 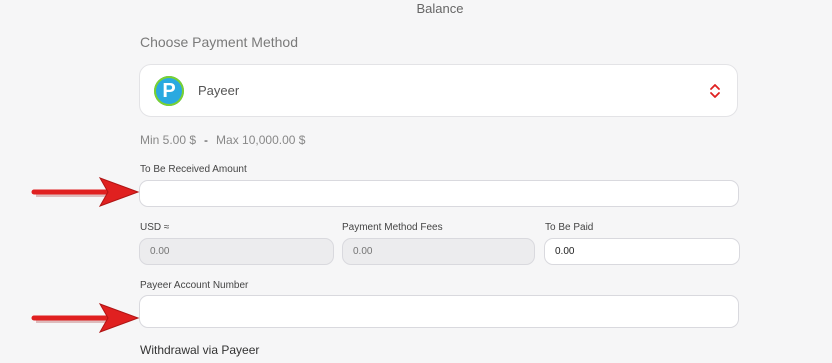 I want to click on usd-label: USD ≈, so click(x=155, y=227).